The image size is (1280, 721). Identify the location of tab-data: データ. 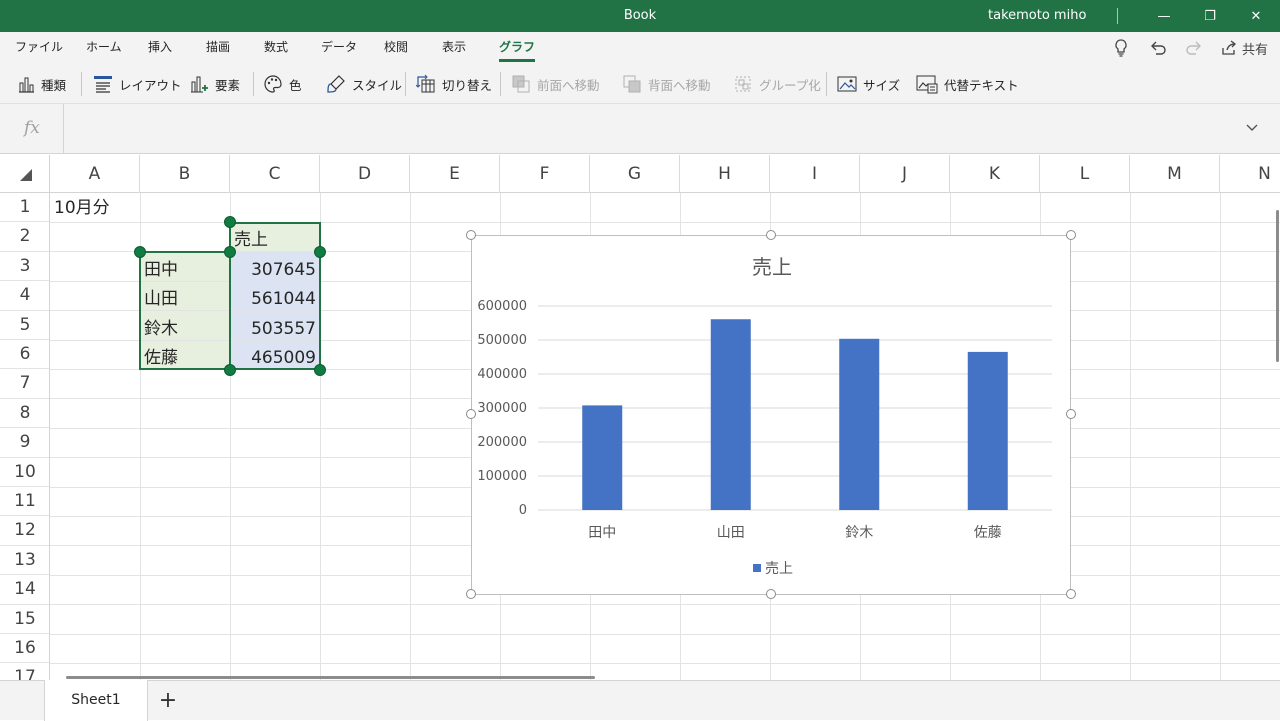
(339, 48).